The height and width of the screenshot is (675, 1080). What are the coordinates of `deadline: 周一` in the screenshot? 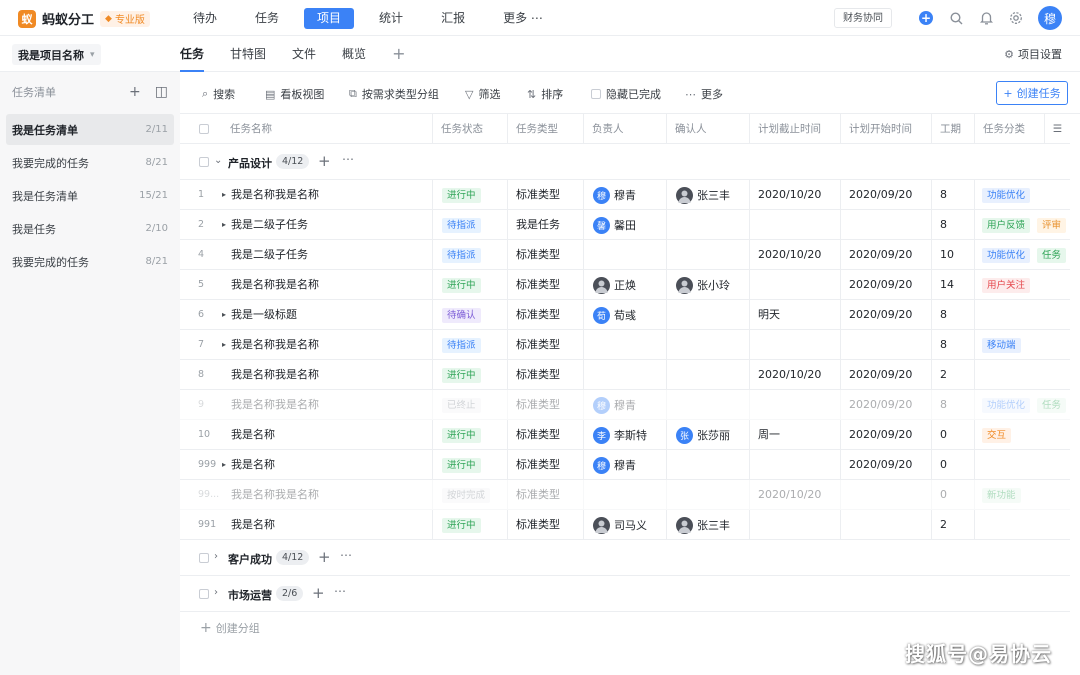 It's located at (769, 435).